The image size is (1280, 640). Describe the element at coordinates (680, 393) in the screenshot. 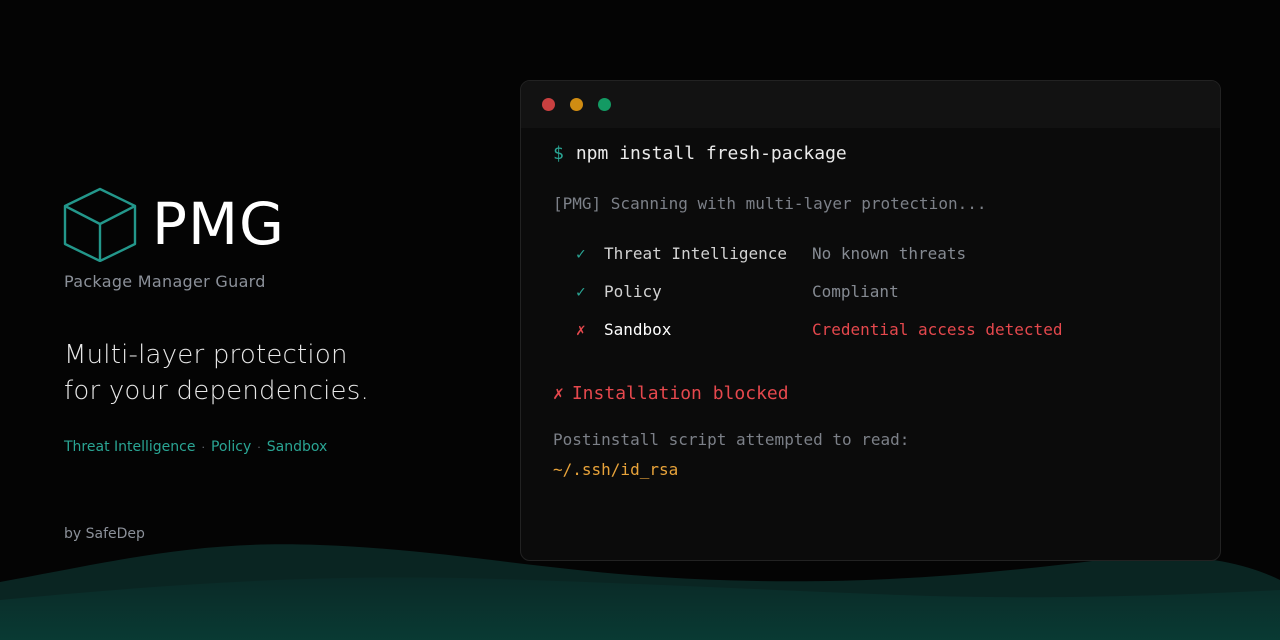

I see `blocked-text: Installation blocked` at that location.